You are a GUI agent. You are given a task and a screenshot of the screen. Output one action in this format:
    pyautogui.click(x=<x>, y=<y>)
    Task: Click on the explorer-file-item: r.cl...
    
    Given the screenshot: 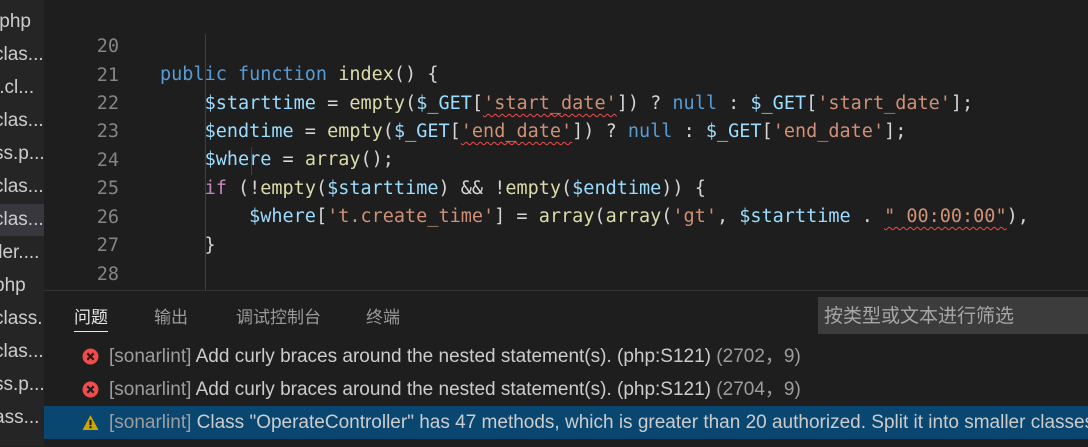 What is the action you would take?
    pyautogui.click(x=22, y=88)
    